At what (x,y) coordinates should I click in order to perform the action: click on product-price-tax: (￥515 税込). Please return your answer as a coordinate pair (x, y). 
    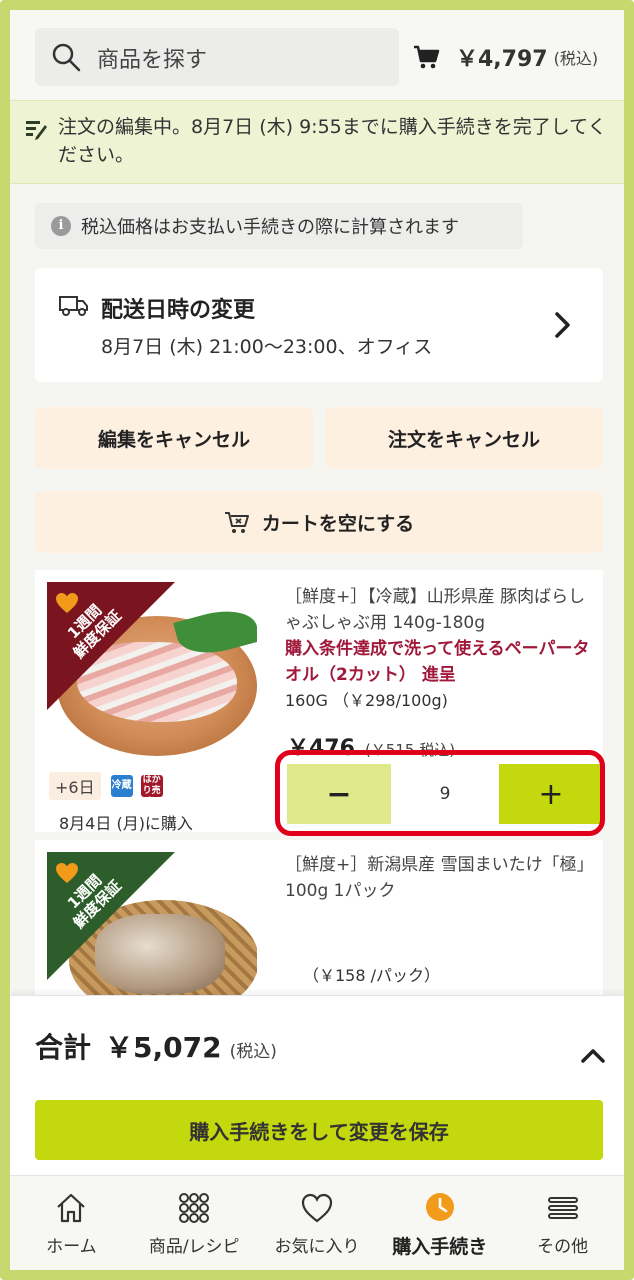
    Looking at the image, I should click on (410, 750).